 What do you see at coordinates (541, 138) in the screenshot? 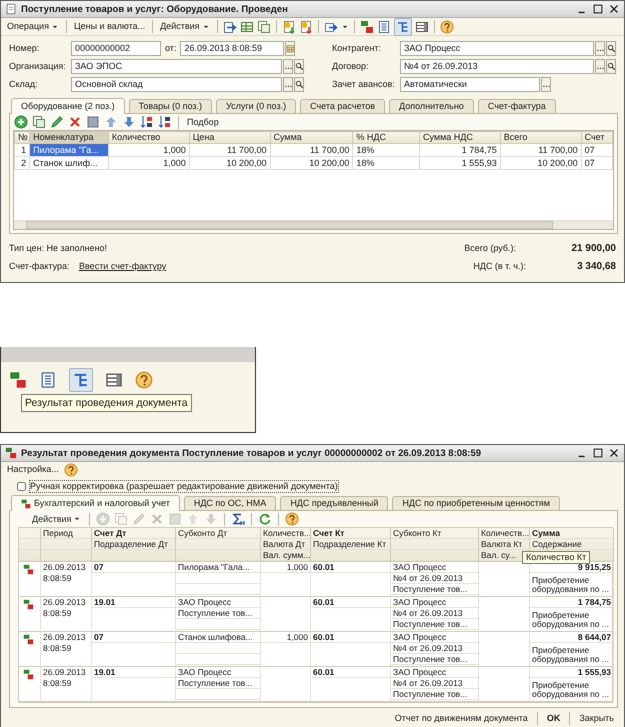
I see `column-header: Всего` at bounding box center [541, 138].